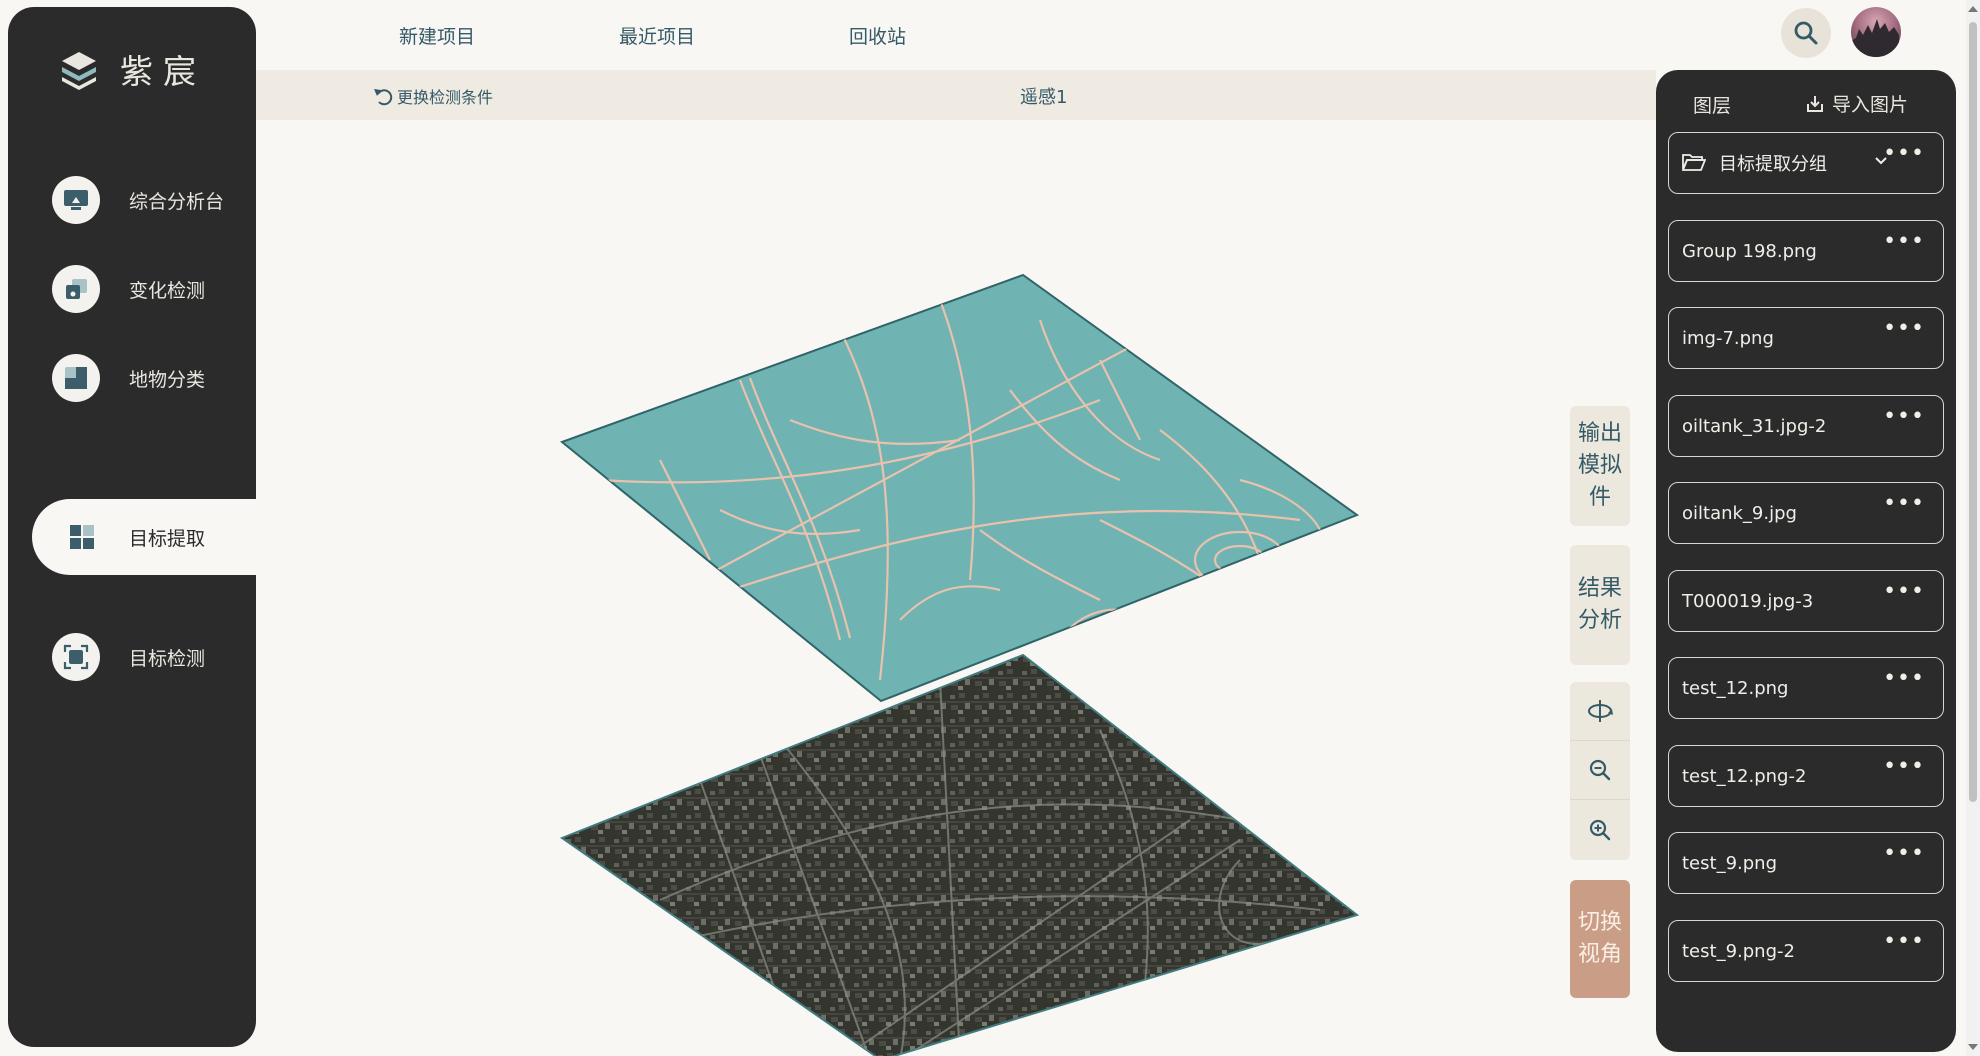 Image resolution: width=1980 pixels, height=1056 pixels. Describe the element at coordinates (1973, 1047) in the screenshot. I see `scroll-down-icon` at that location.